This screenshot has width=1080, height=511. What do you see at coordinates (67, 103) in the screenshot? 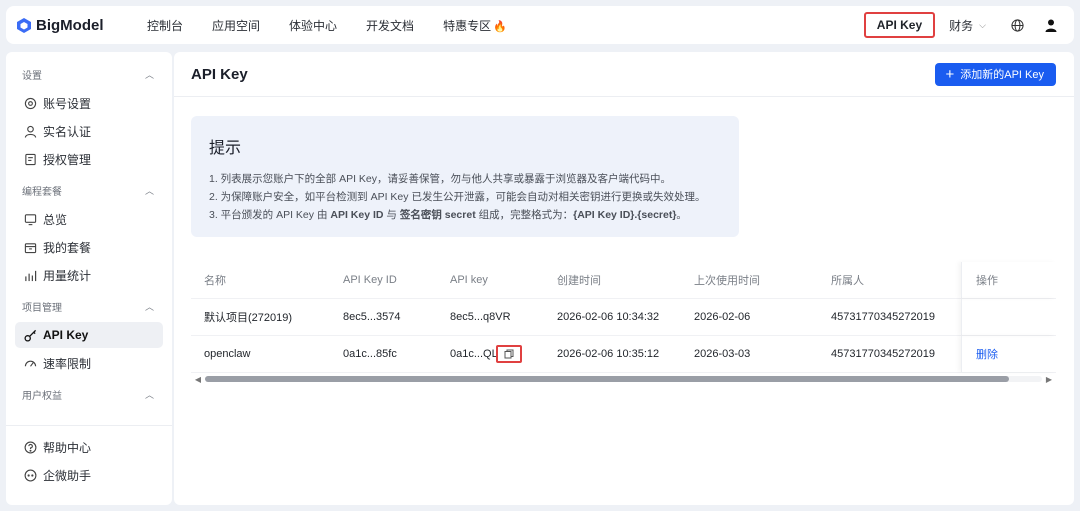
I see `sidebar-item-label: 账号设置` at bounding box center [67, 103].